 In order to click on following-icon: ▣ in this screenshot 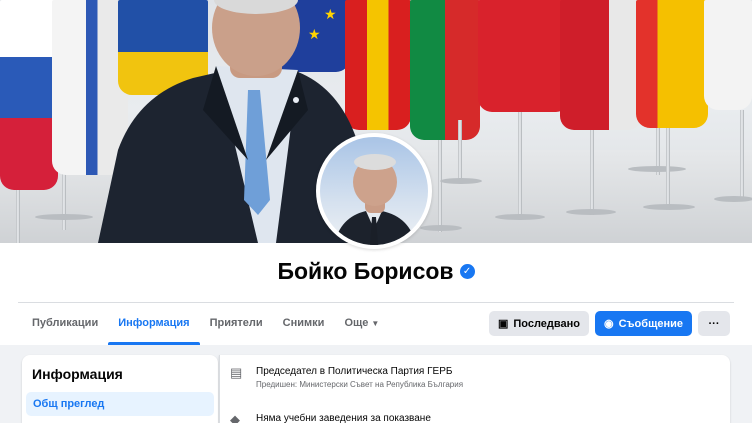, I will do `click(503, 324)`.